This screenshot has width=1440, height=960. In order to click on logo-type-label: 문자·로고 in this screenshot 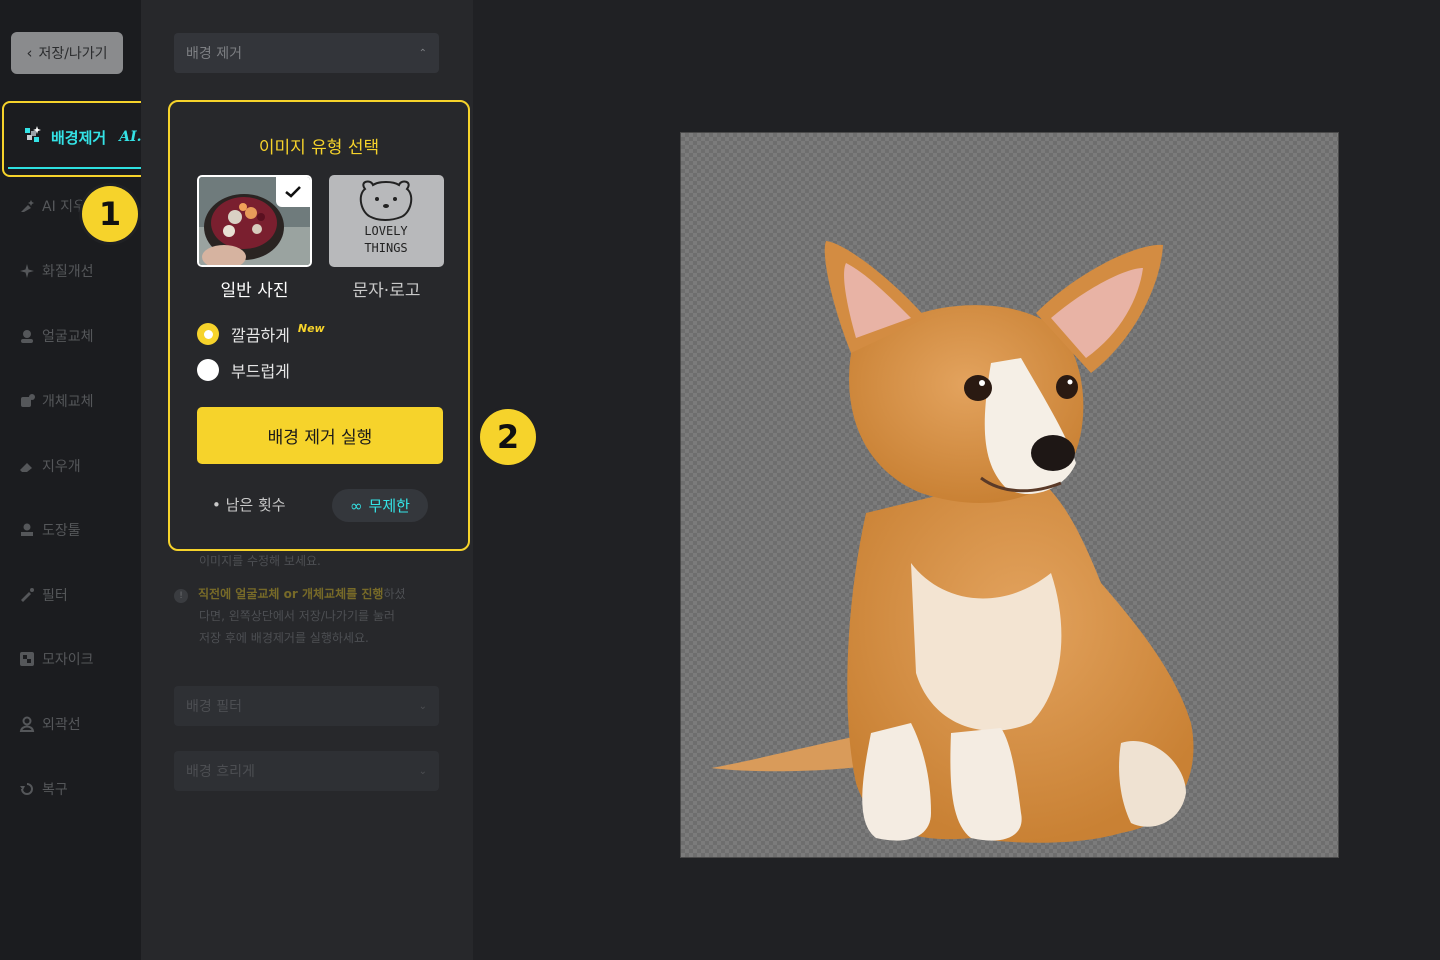, I will do `click(386, 291)`.